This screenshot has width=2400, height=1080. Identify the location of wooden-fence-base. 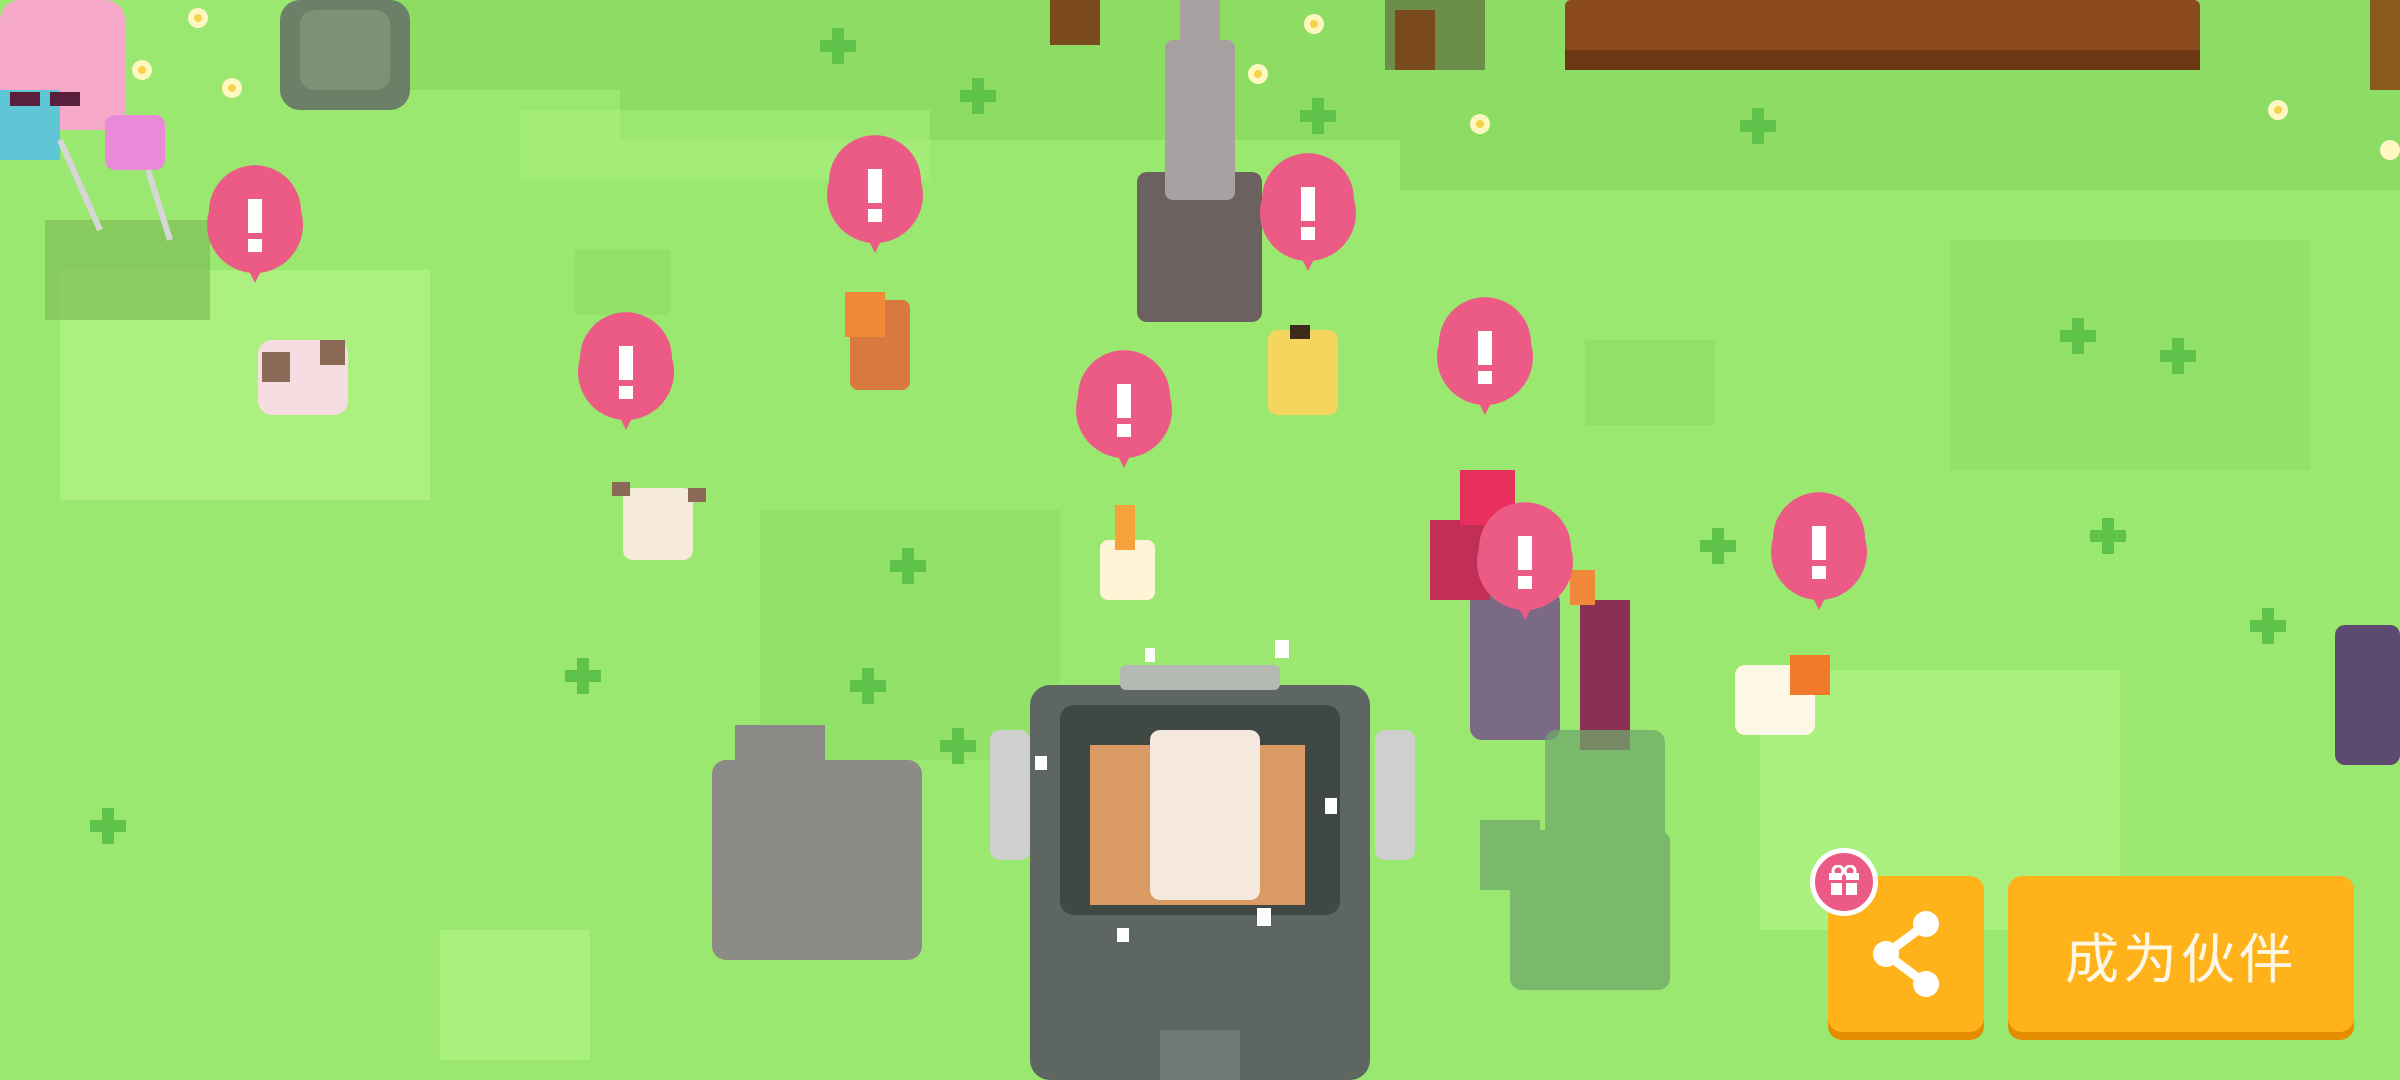
(1882, 60).